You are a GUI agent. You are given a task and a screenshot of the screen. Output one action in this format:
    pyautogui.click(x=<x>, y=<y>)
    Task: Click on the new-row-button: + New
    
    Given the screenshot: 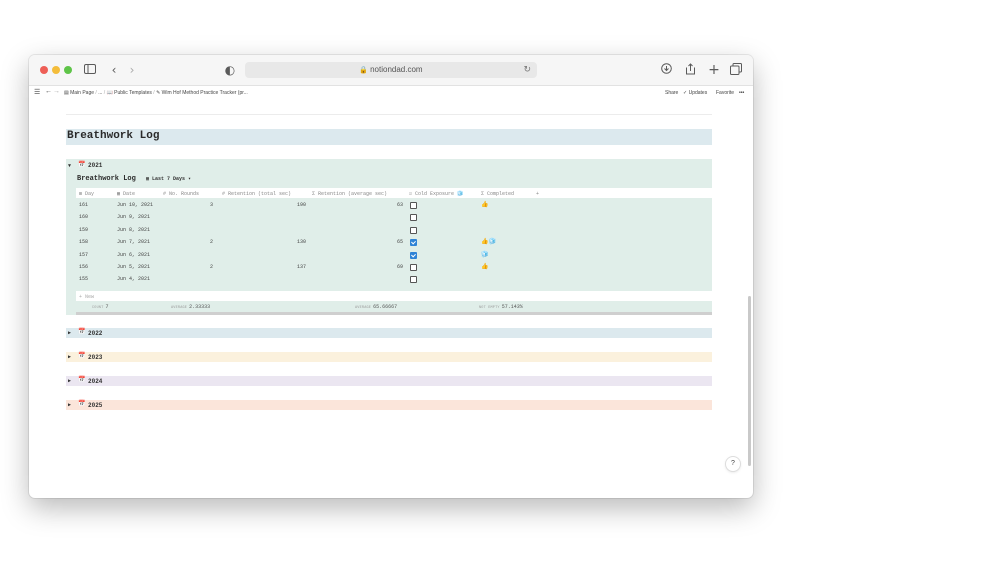 What is the action you would take?
    pyautogui.click(x=394, y=296)
    